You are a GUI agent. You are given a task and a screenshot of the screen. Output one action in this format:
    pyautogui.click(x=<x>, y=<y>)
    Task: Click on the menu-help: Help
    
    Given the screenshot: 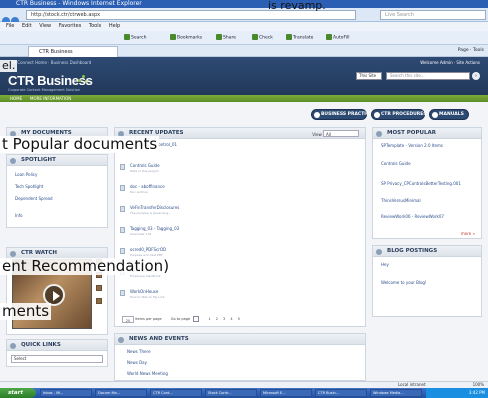 What is the action you would take?
    pyautogui.click(x=114, y=26)
    